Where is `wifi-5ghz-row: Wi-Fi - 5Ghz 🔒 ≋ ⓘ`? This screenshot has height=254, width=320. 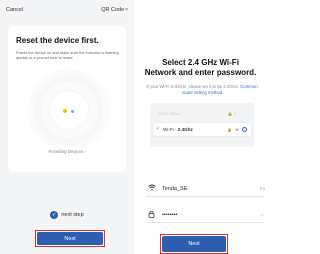 wifi-5ghz-row: Wi-Fi - 5Ghz 🔒 ≋ ⓘ is located at coordinates (203, 115).